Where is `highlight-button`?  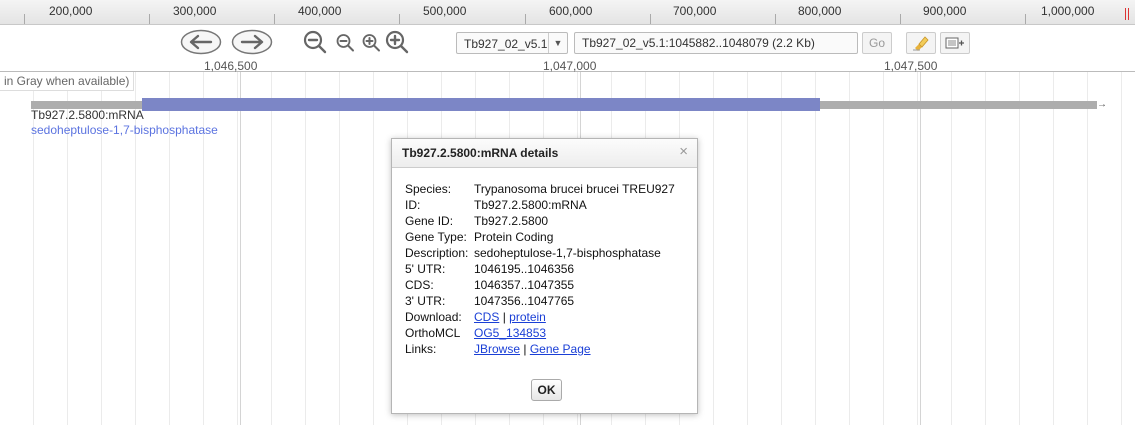
highlight-button is located at coordinates (921, 43).